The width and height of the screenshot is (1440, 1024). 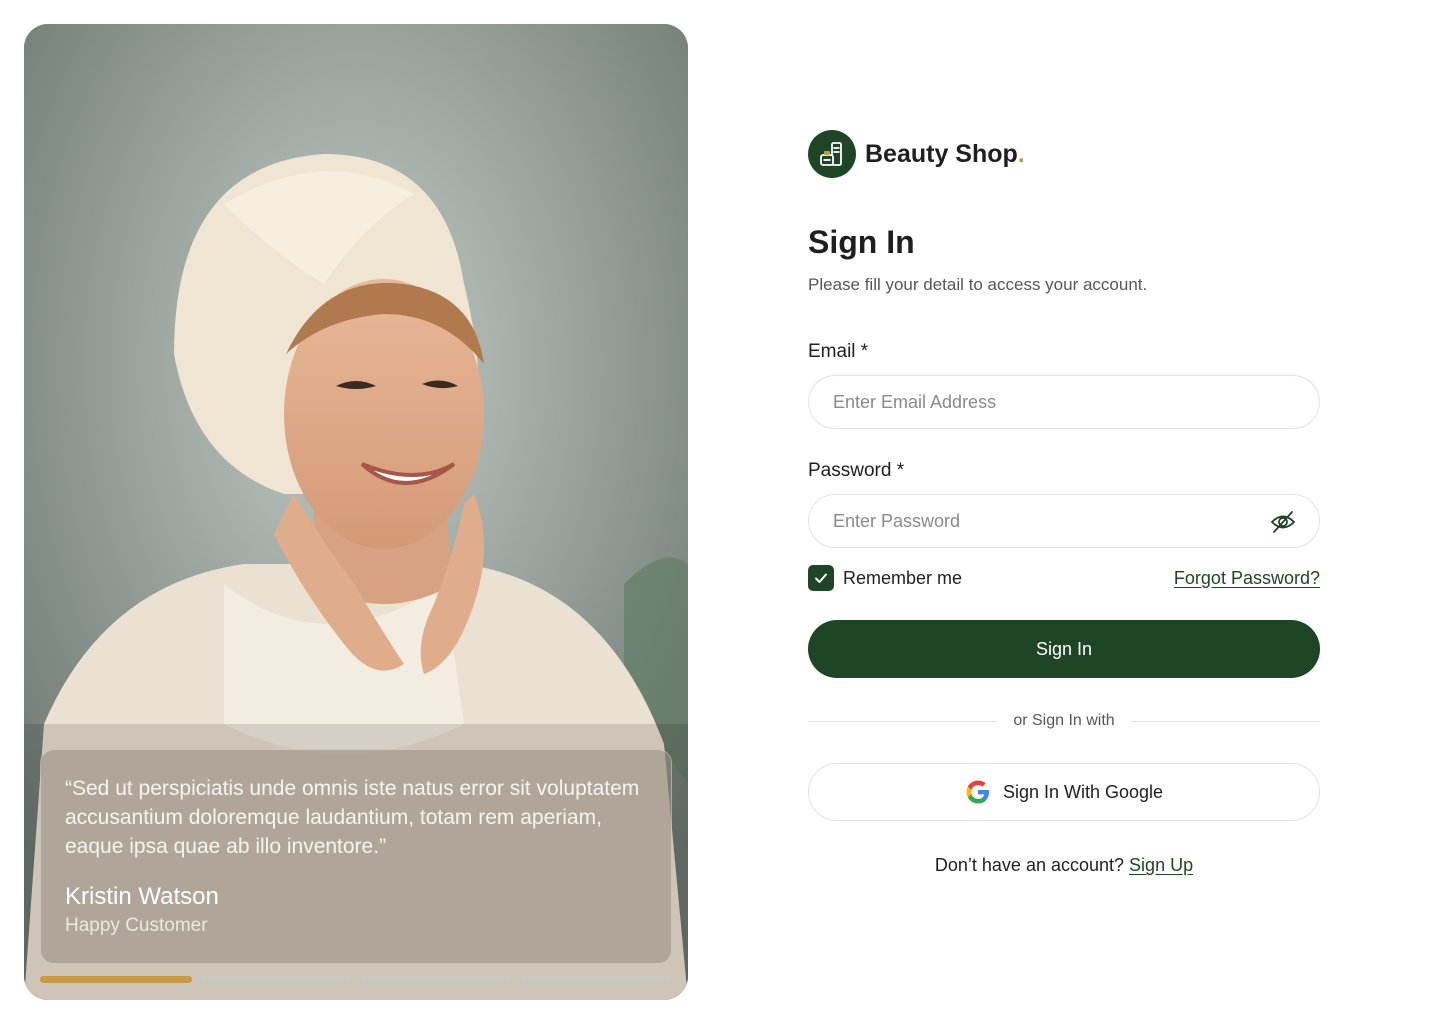 I want to click on google-sign-in-button: Sign In With Google, so click(x=1064, y=792).